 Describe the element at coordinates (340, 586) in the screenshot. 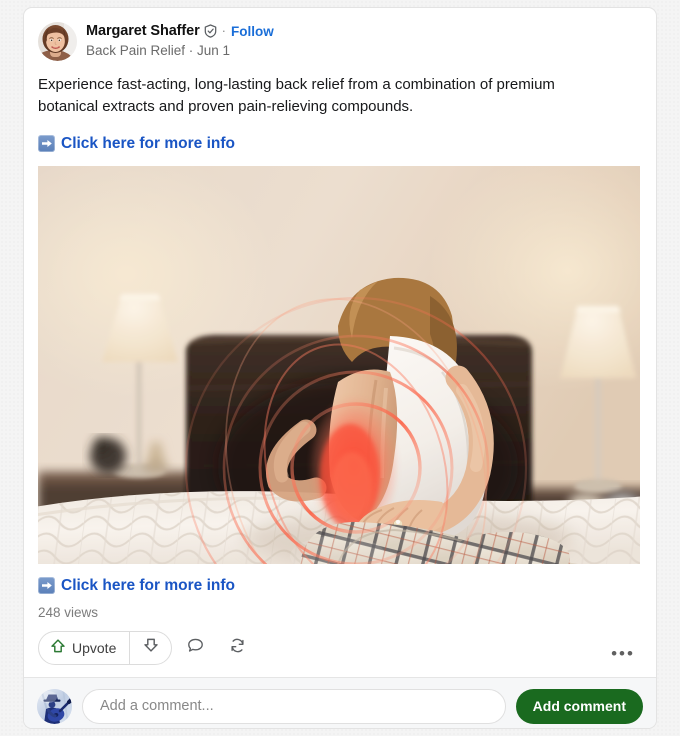

I see `cta-link-bottom: Click here for more info` at that location.